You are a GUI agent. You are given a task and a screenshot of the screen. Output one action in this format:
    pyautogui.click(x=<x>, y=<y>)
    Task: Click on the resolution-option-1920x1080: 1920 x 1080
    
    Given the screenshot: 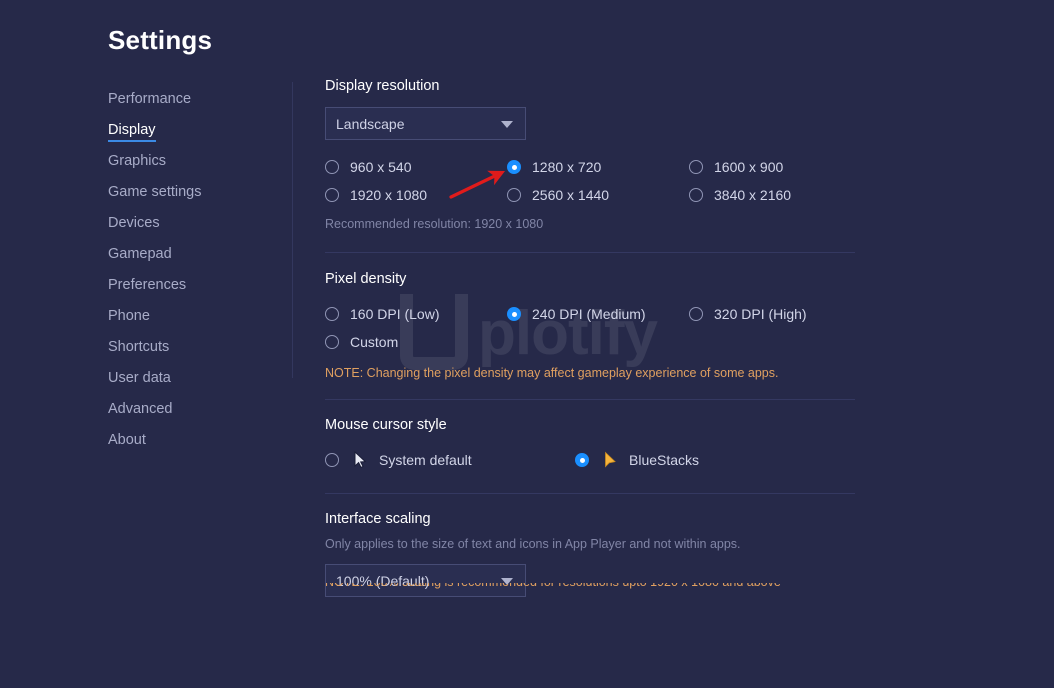 What is the action you would take?
    pyautogui.click(x=416, y=195)
    